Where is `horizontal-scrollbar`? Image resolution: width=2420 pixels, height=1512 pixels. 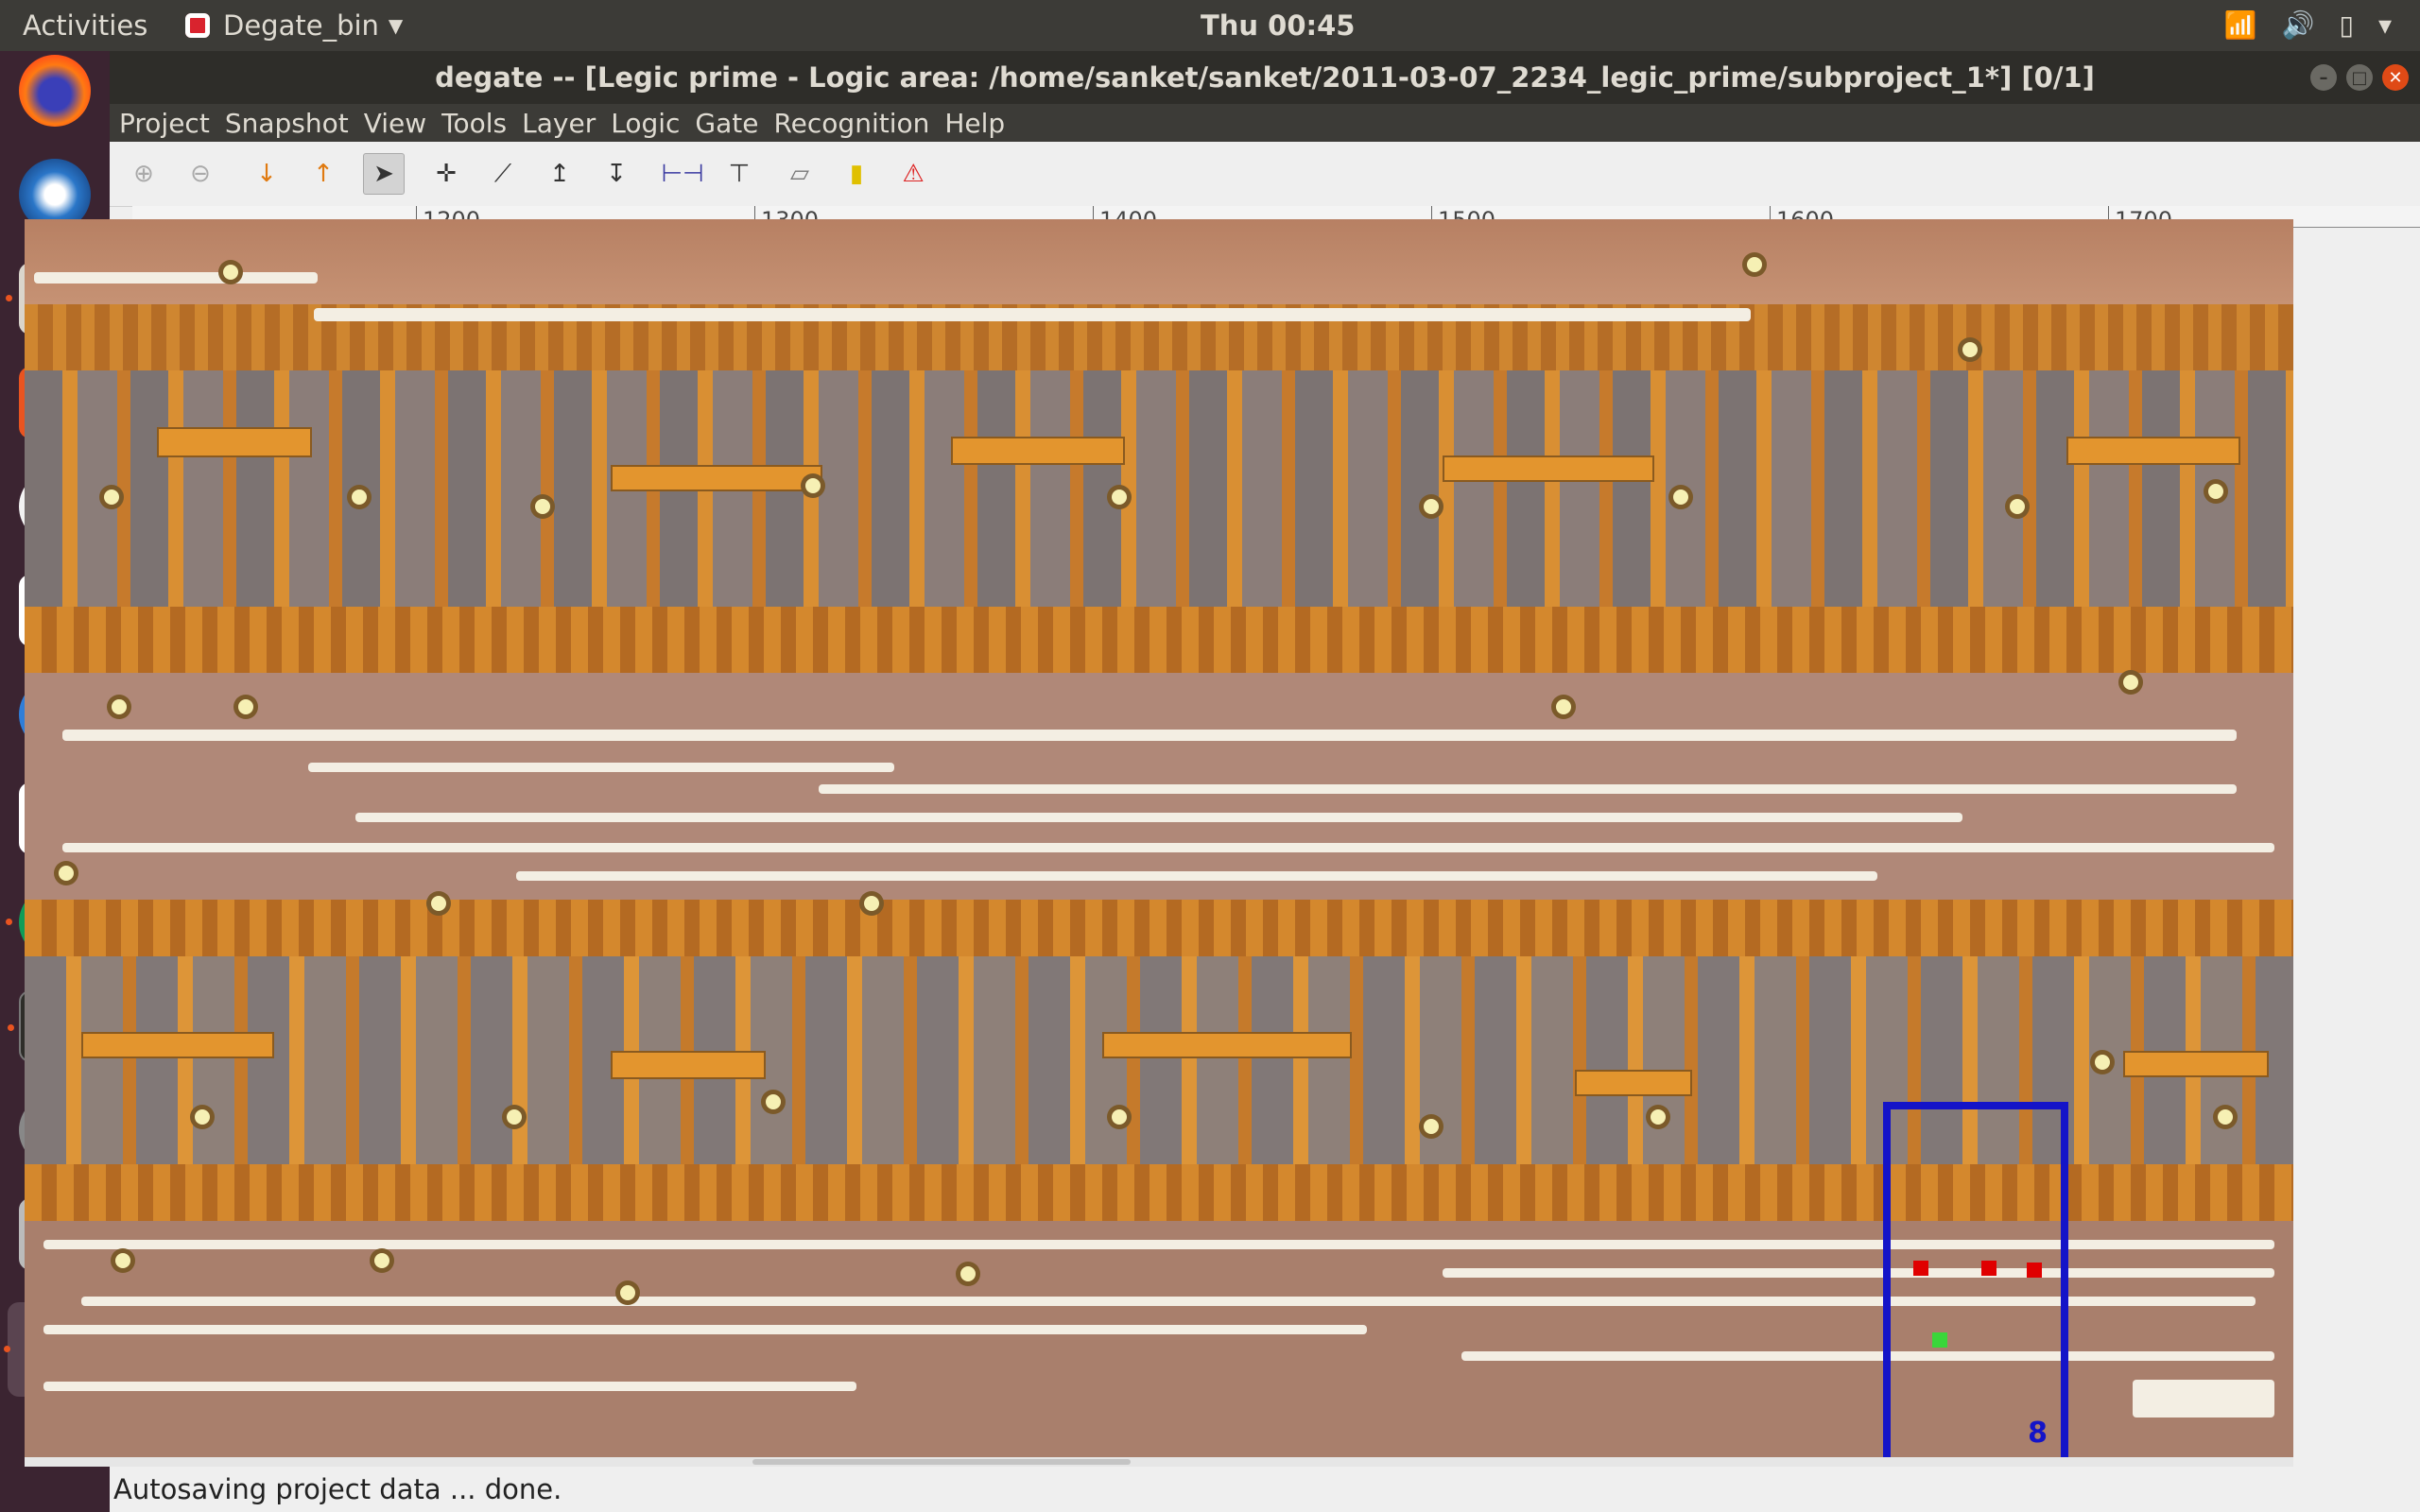
horizontal-scrollbar is located at coordinates (1159, 1462).